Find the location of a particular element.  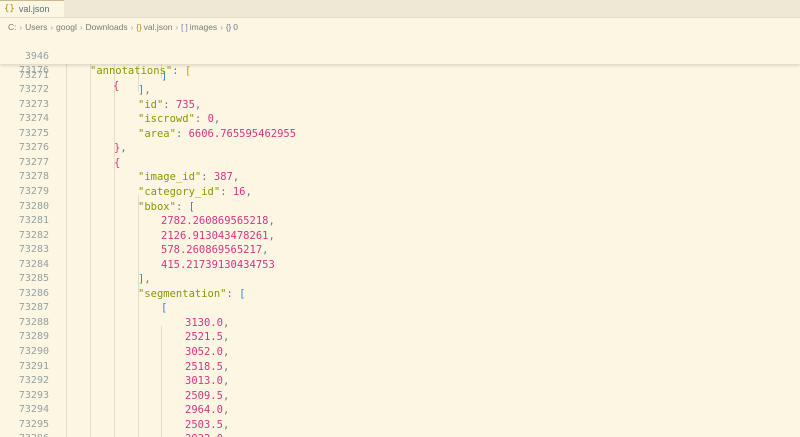

code-line: 73291 2518.5, is located at coordinates (400, 367).